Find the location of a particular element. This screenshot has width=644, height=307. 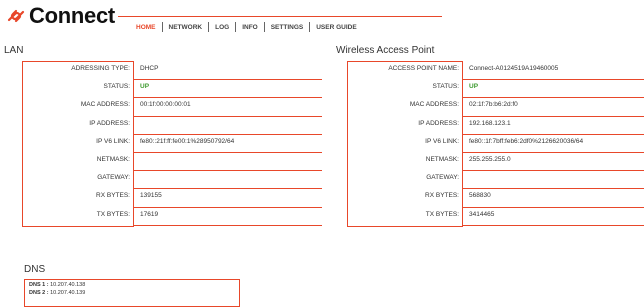

wap-row: STATUS: is located at coordinates (403, 88).